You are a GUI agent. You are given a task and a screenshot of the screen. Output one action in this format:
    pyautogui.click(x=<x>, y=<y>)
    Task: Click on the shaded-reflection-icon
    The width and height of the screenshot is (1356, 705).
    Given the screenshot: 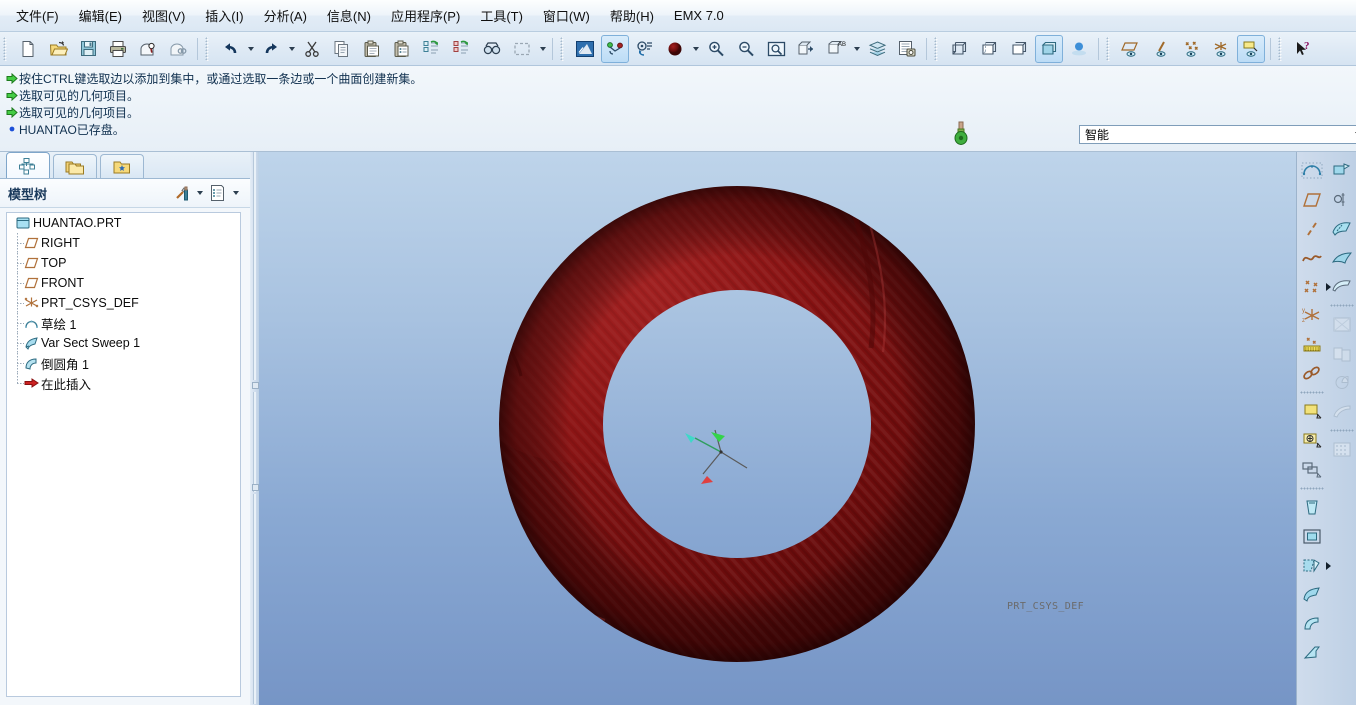 What is the action you would take?
    pyautogui.click(x=1079, y=49)
    